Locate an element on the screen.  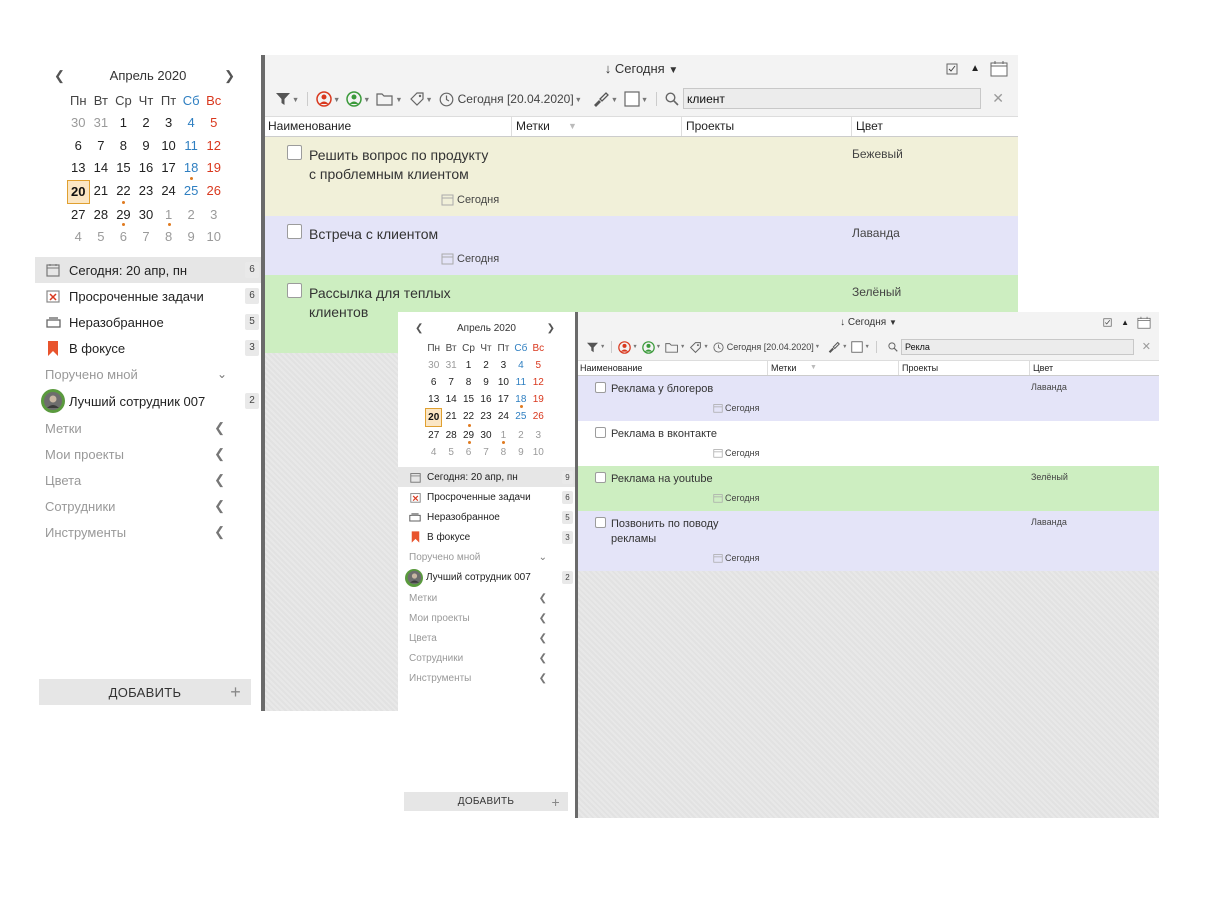
calendar-day: 12 is located at coordinates (213, 146).